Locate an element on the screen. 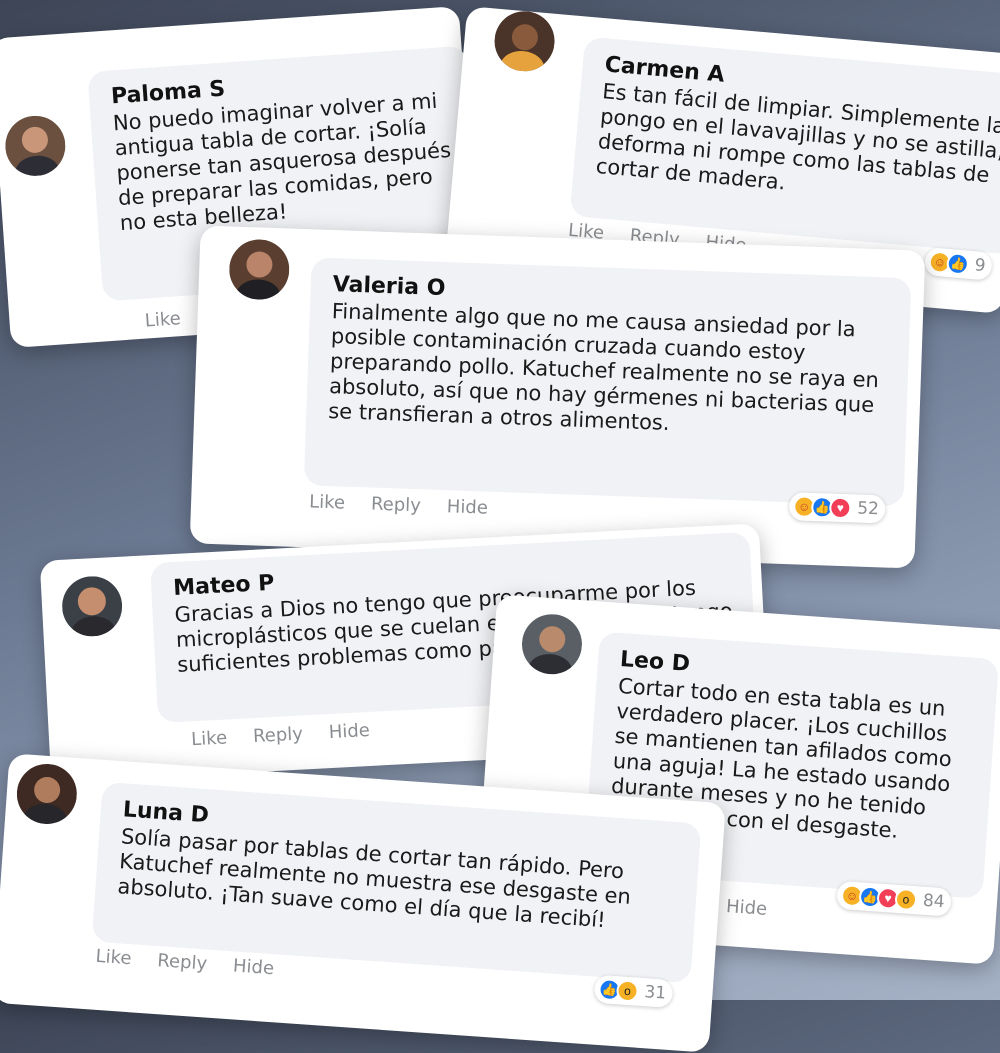 The image size is (1000, 1053). reaction-count: 9 is located at coordinates (980, 266).